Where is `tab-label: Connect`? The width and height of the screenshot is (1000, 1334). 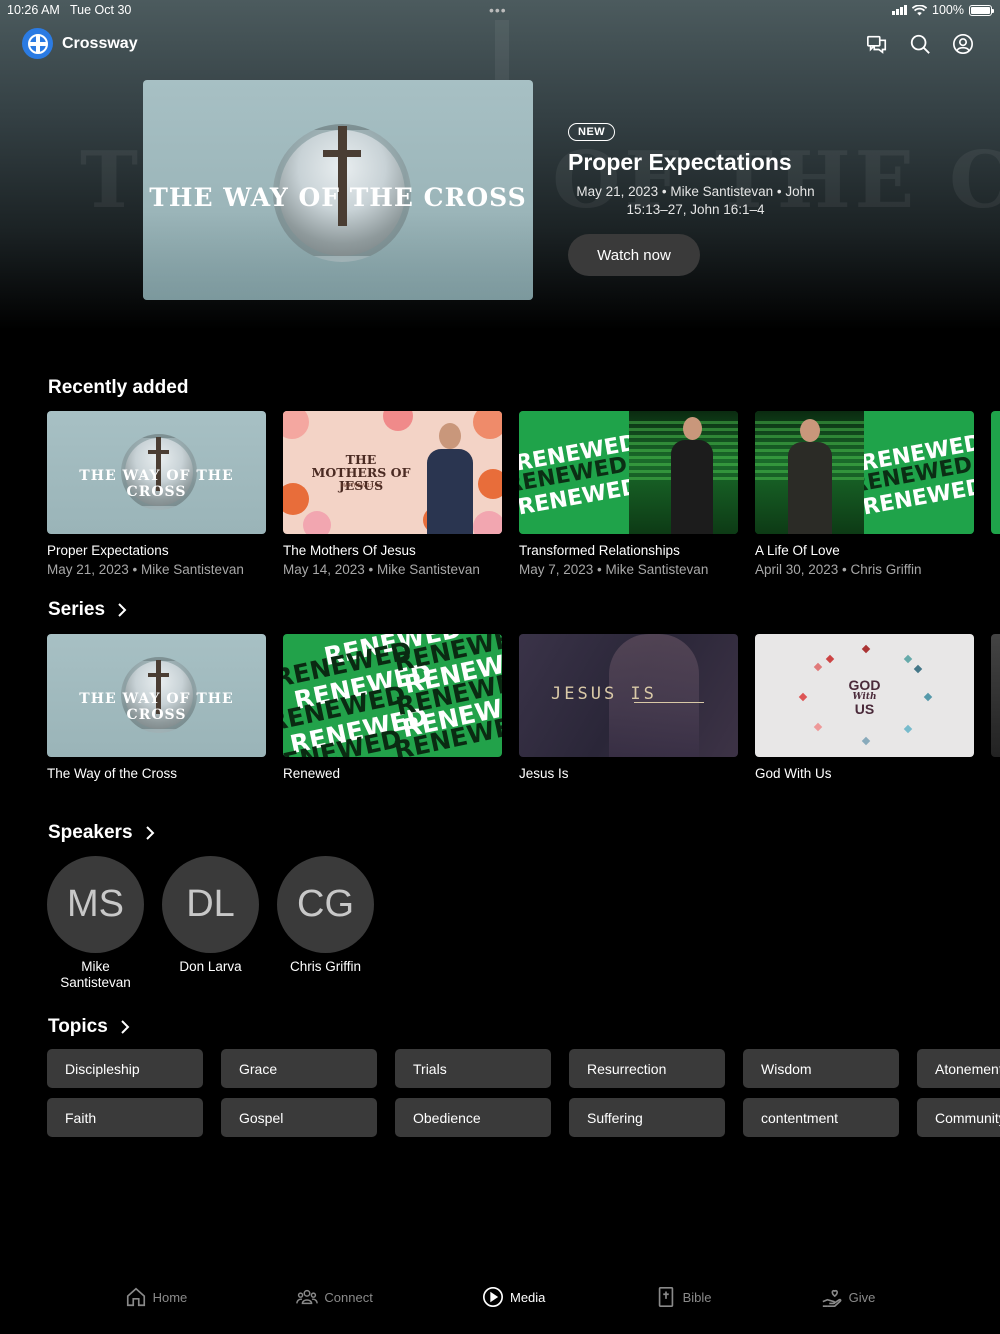 tab-label: Connect is located at coordinates (348, 1297).